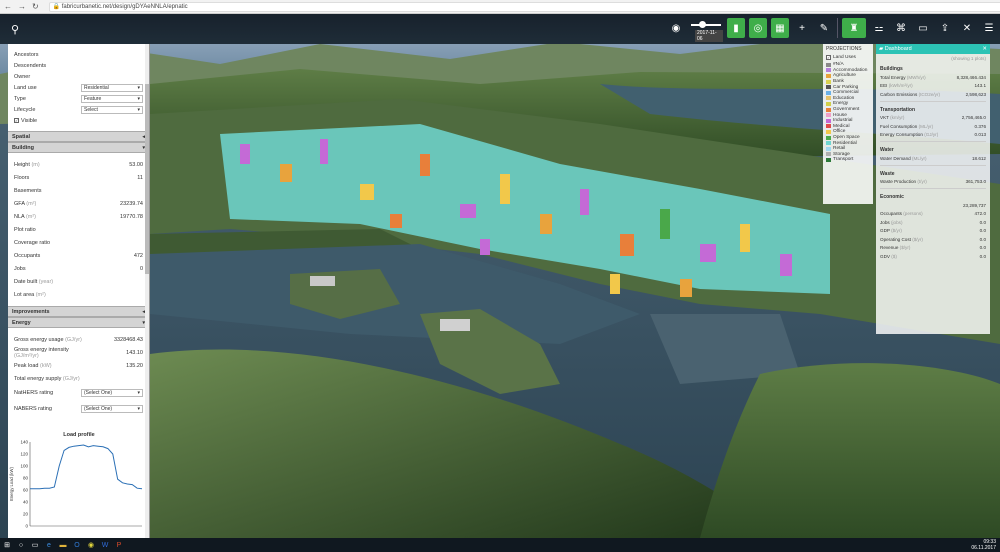  What do you see at coordinates (112, 109) in the screenshot?
I see `lifecycle-select: Select` at bounding box center [112, 109].